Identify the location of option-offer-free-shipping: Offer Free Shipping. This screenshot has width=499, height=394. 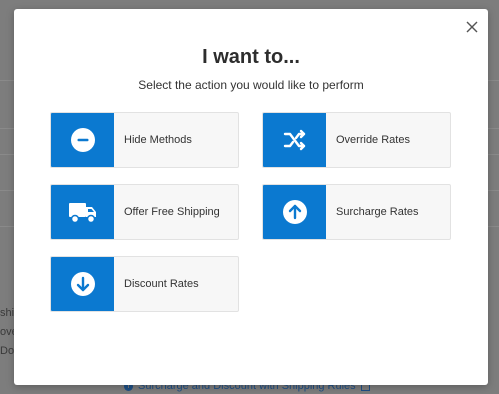
(144, 212).